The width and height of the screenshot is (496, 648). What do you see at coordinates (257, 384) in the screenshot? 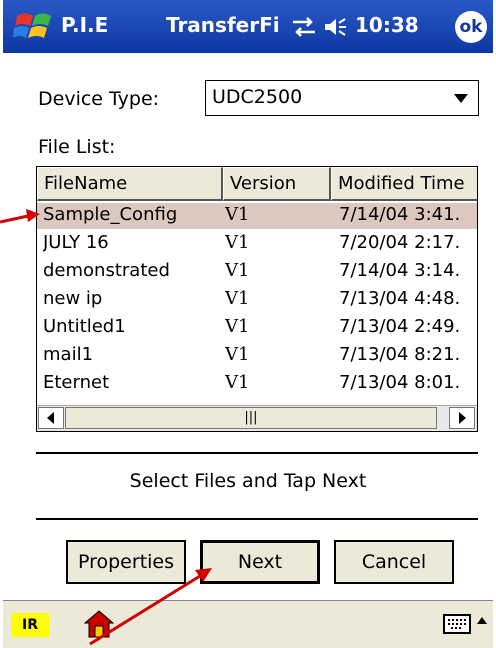
I see `table-row: Eternet V1 7/13/04 8:01.` at bounding box center [257, 384].